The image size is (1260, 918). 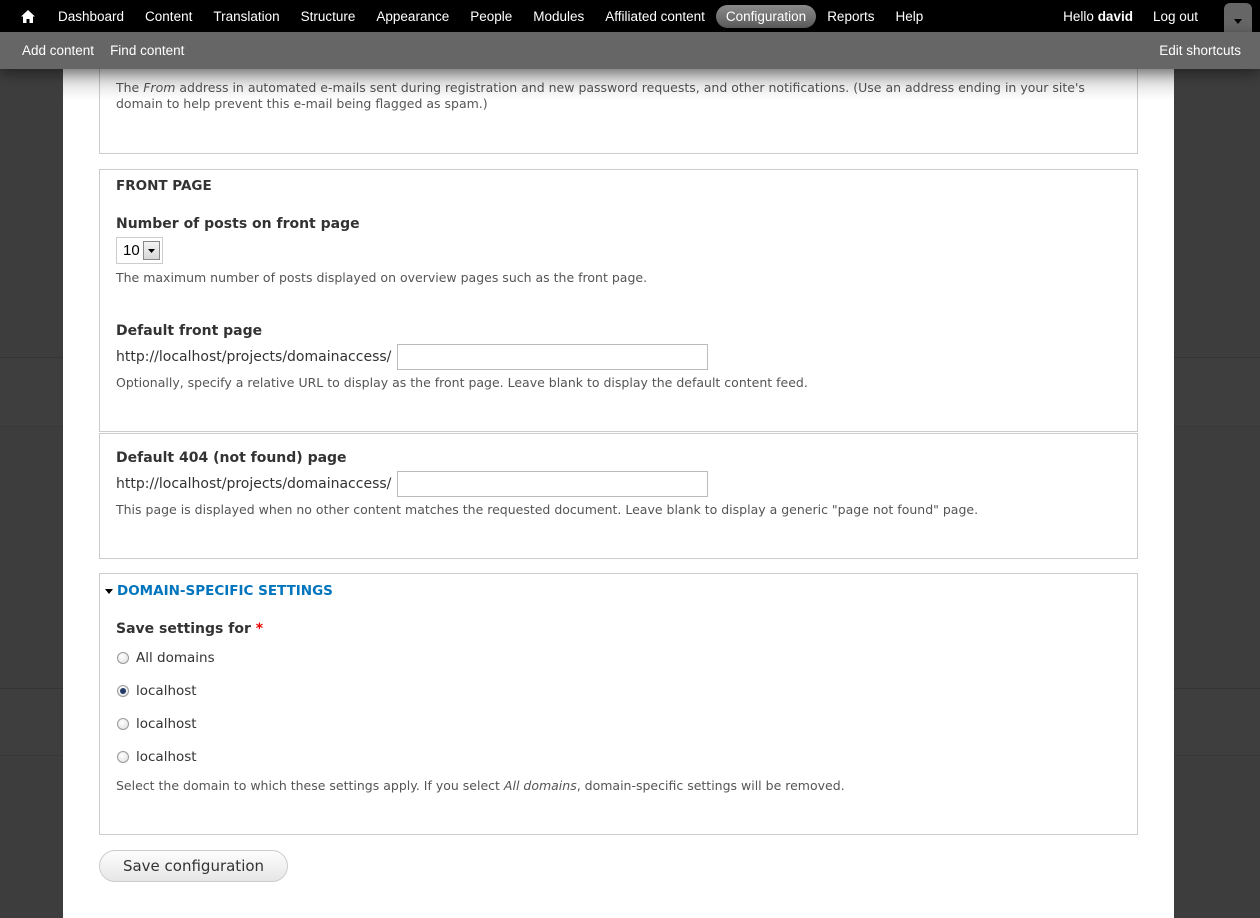 I want to click on toolbar-item-translation: Translation, so click(x=246, y=16).